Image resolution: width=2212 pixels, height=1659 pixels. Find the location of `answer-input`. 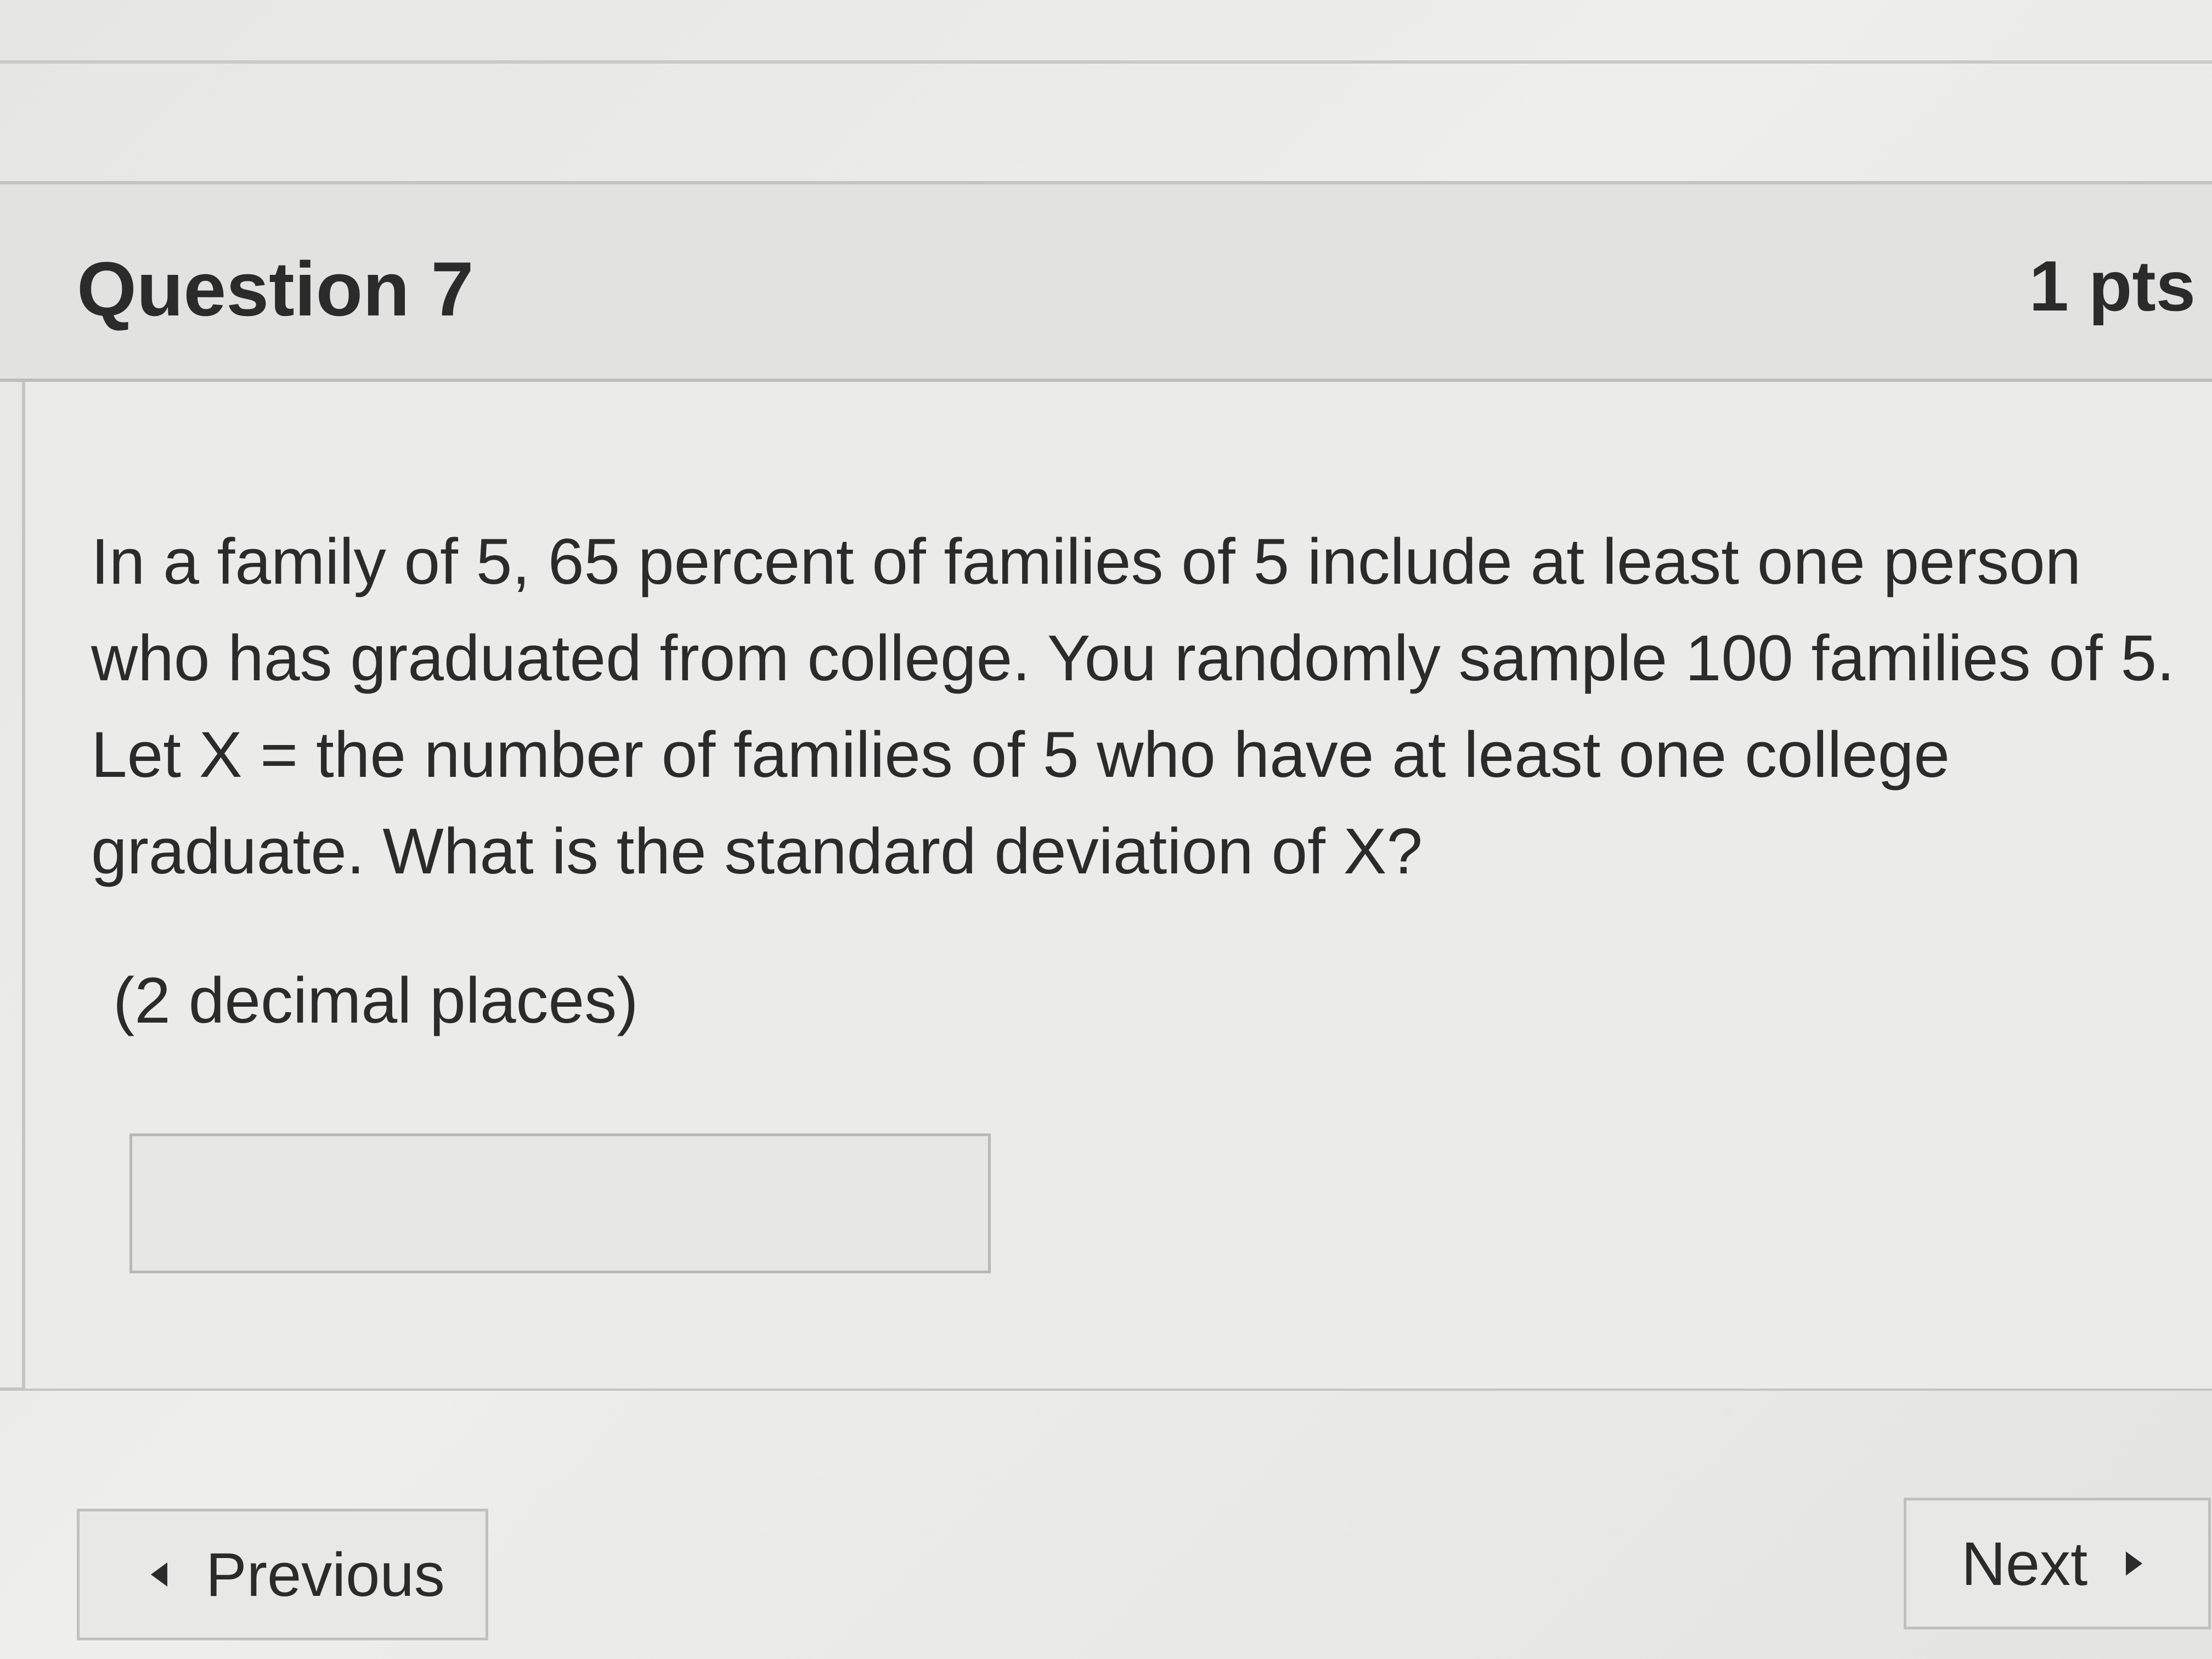

answer-input is located at coordinates (560, 1203).